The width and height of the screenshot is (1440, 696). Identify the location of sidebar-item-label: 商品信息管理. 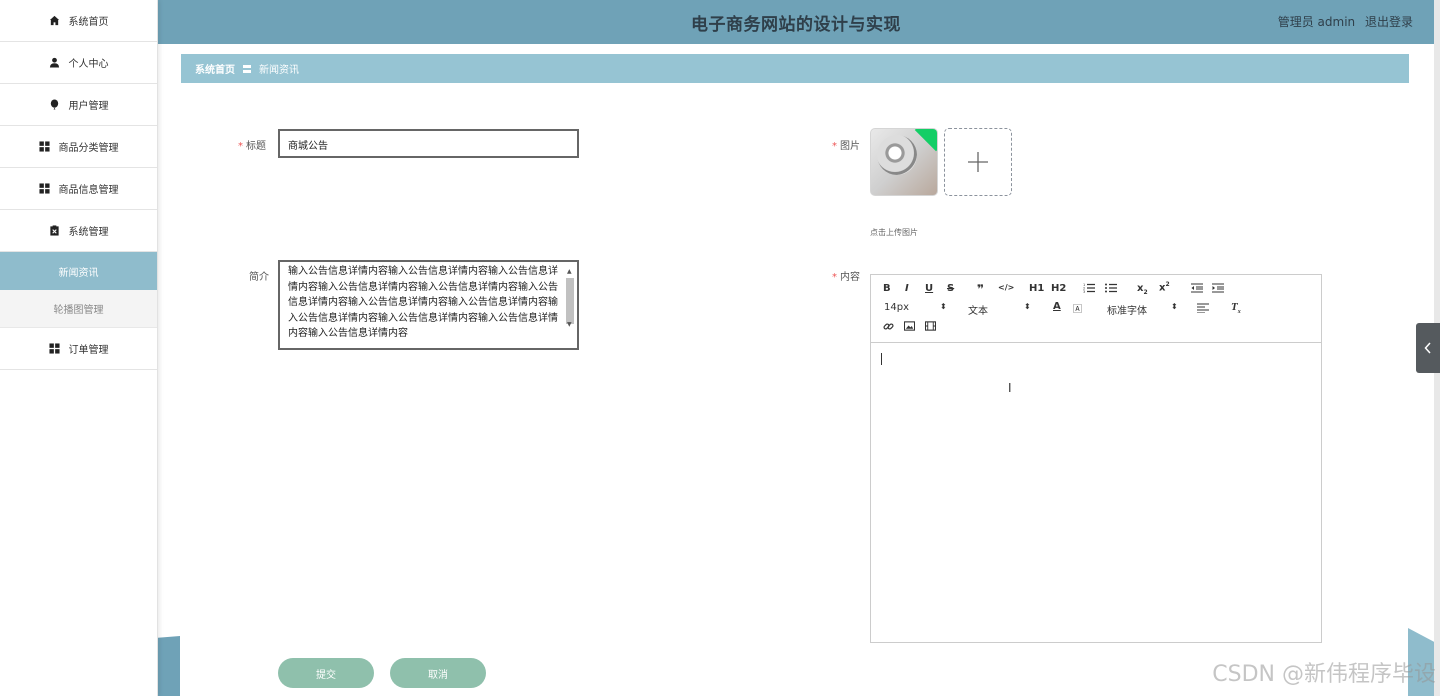
(88, 190).